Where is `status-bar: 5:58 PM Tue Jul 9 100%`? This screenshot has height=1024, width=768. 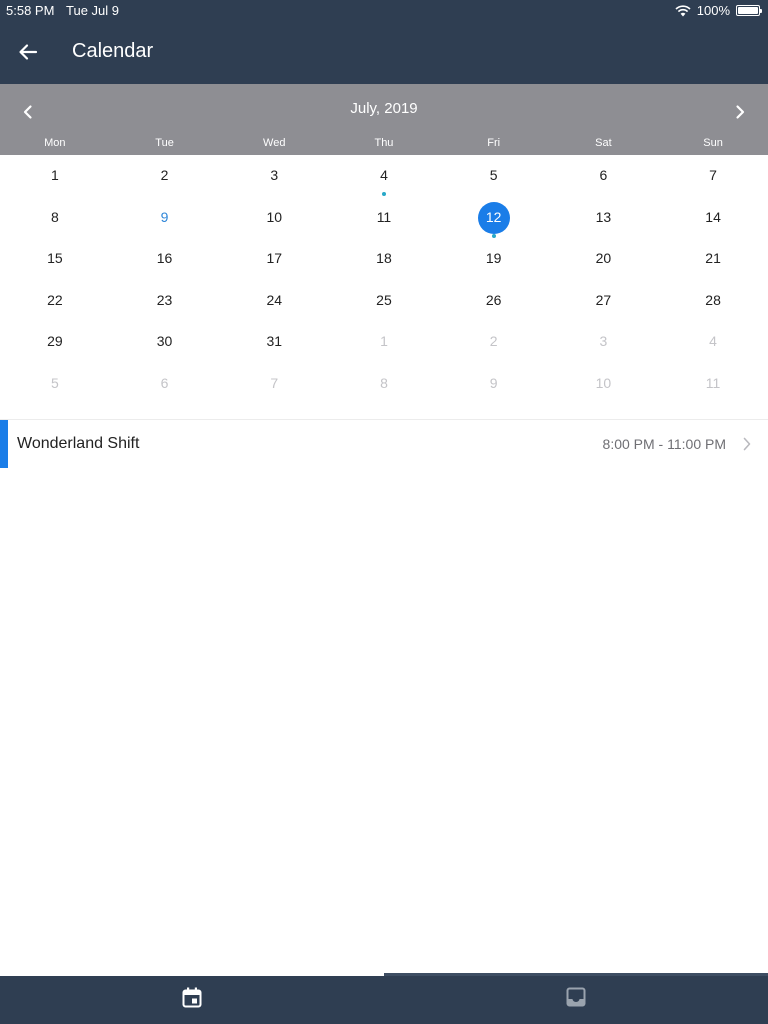 status-bar: 5:58 PM Tue Jul 9 100% is located at coordinates (384, 10).